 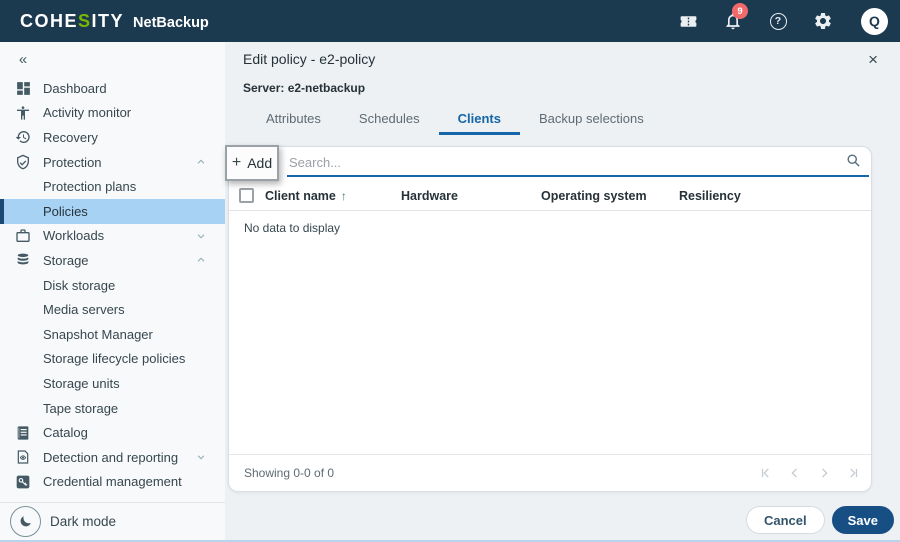 I want to click on add-button-label: Add, so click(x=260, y=163).